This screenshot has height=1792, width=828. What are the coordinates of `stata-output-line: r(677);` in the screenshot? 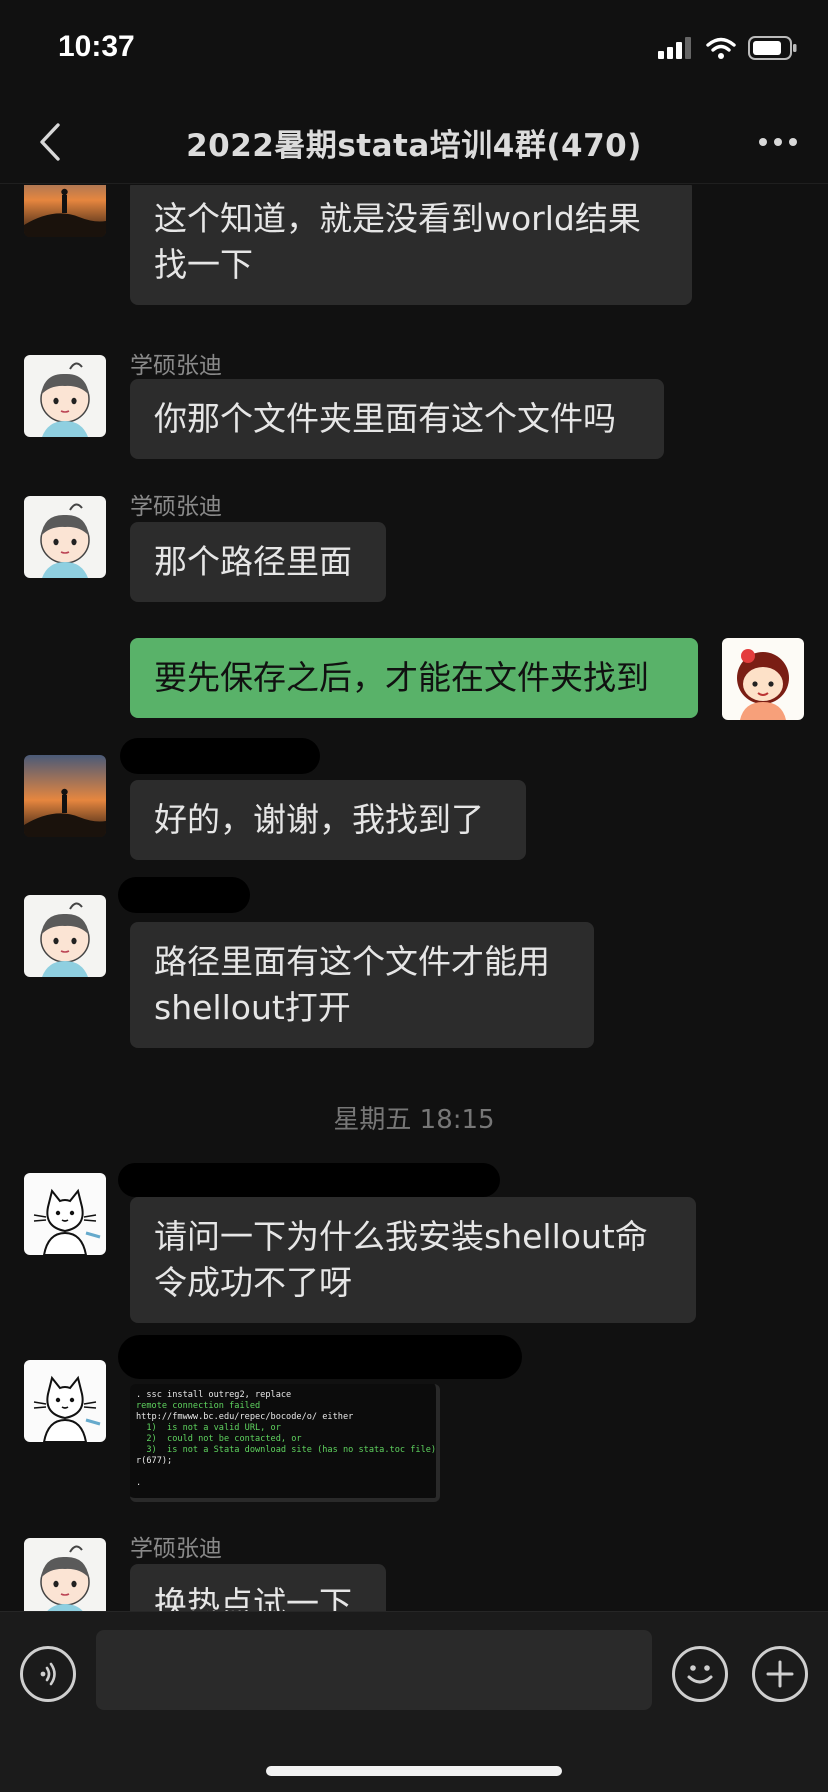 It's located at (154, 1461).